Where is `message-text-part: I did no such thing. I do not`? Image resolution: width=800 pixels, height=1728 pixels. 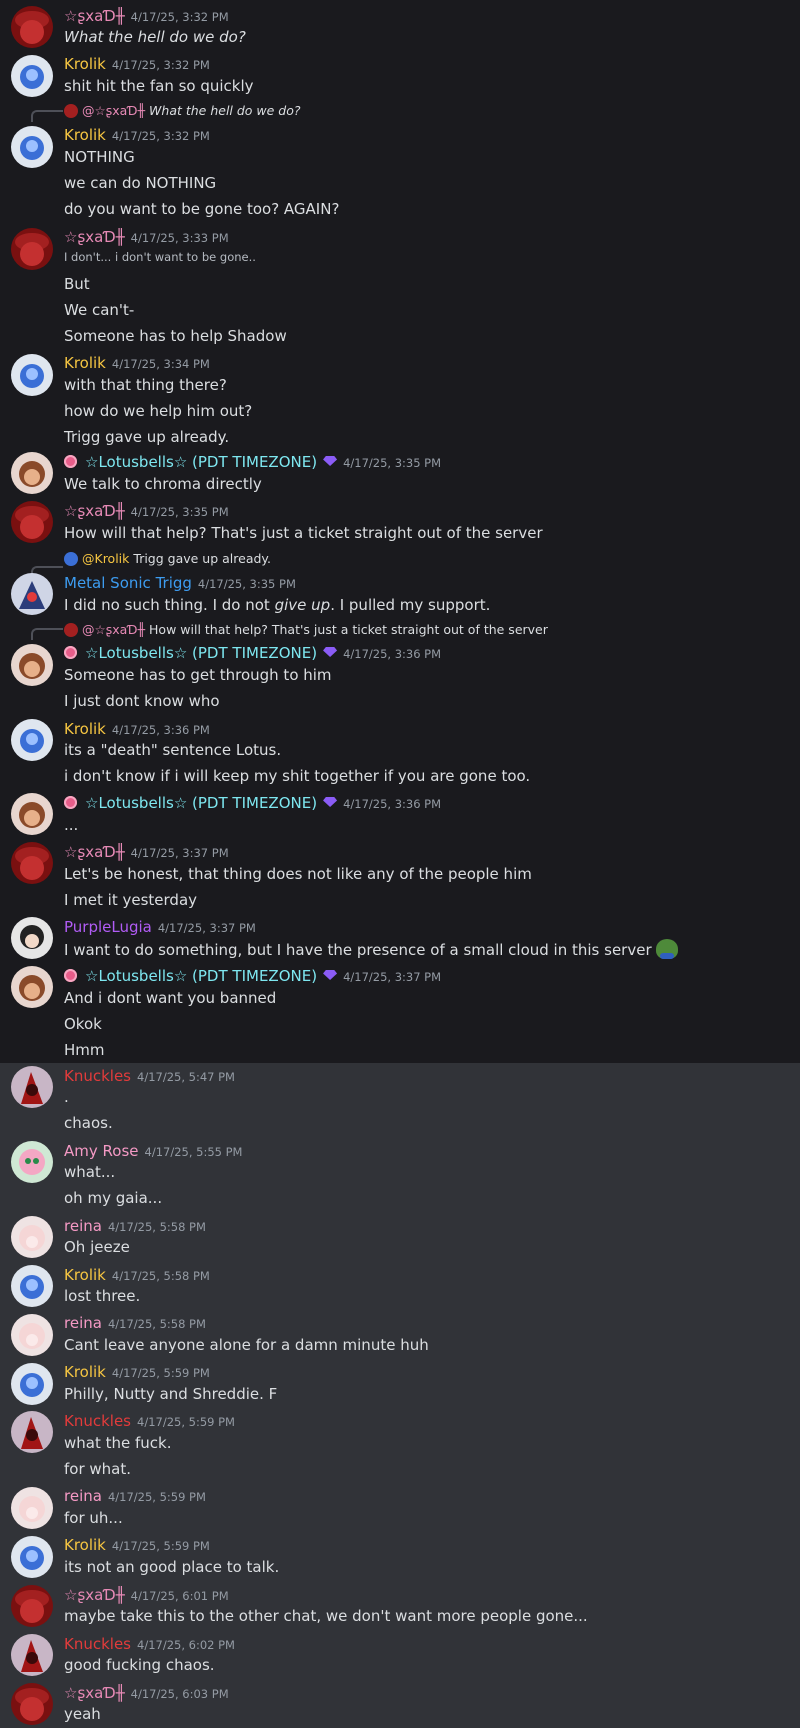
message-text-part: I did no such thing. I do not is located at coordinates (167, 605).